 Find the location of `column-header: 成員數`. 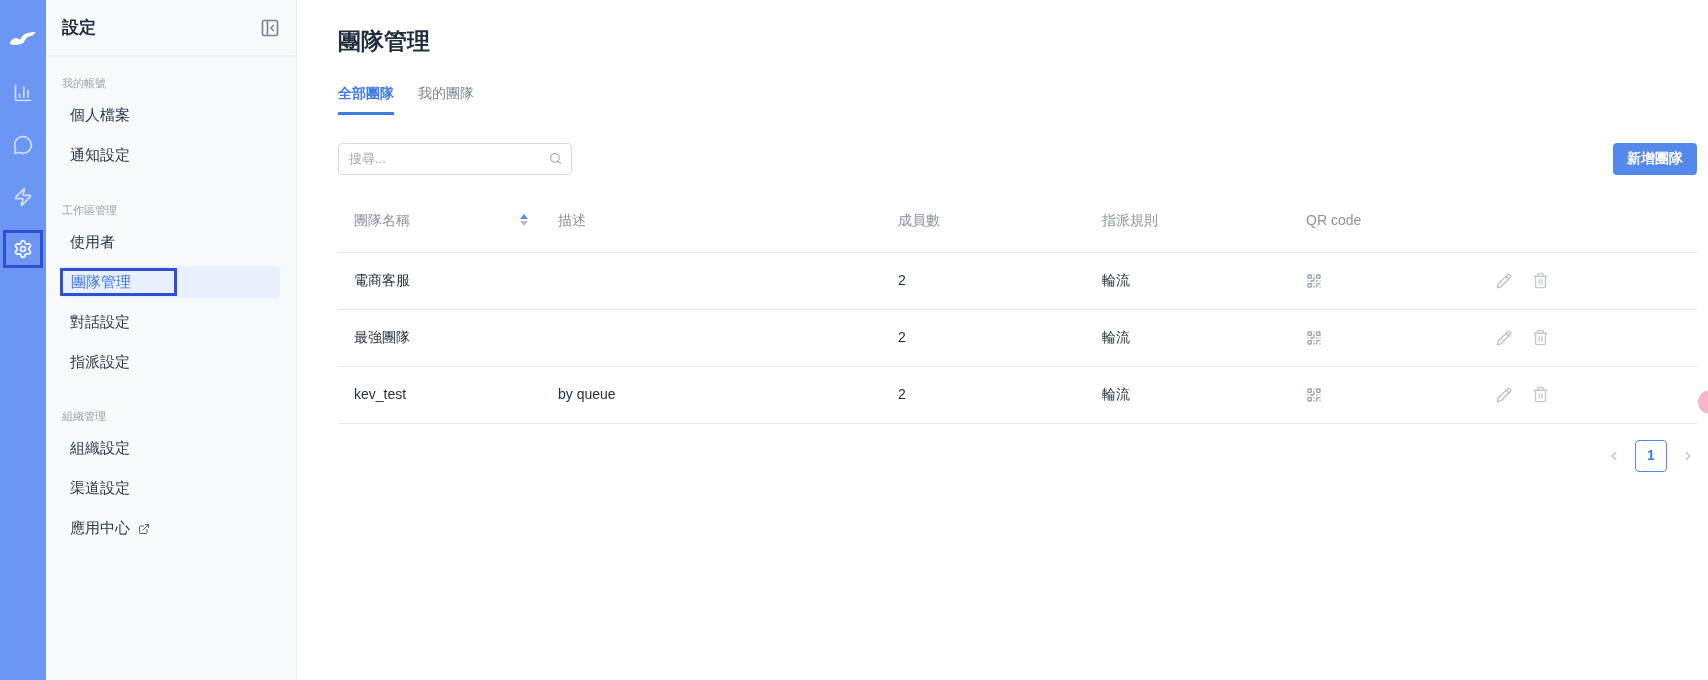

column-header: 成員數 is located at coordinates (919, 220).